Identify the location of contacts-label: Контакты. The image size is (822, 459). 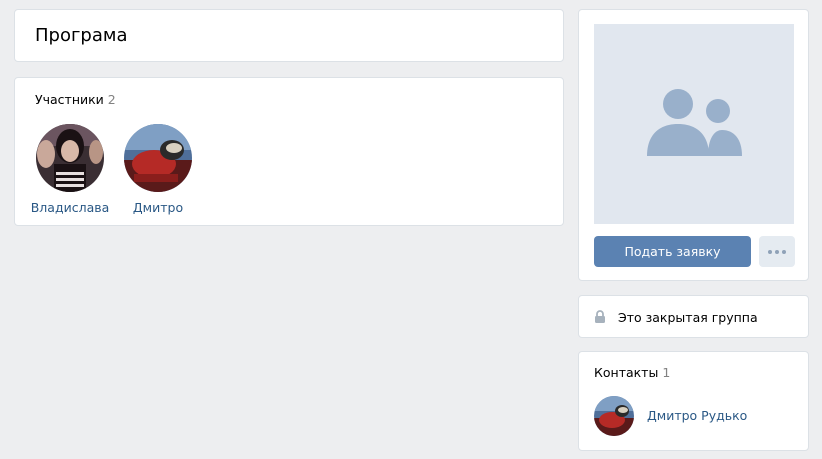
(626, 372).